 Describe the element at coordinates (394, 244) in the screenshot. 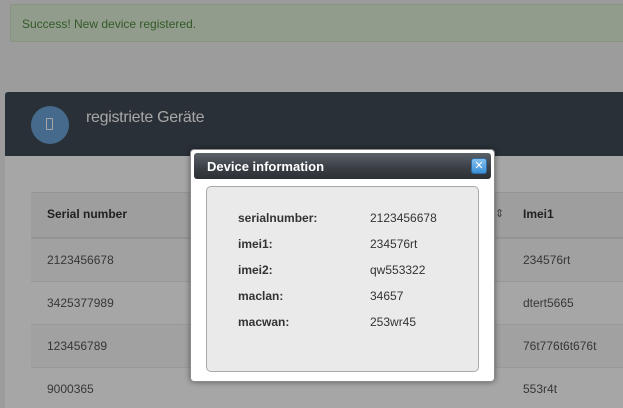

I see `info-value: 234576rt` at that location.